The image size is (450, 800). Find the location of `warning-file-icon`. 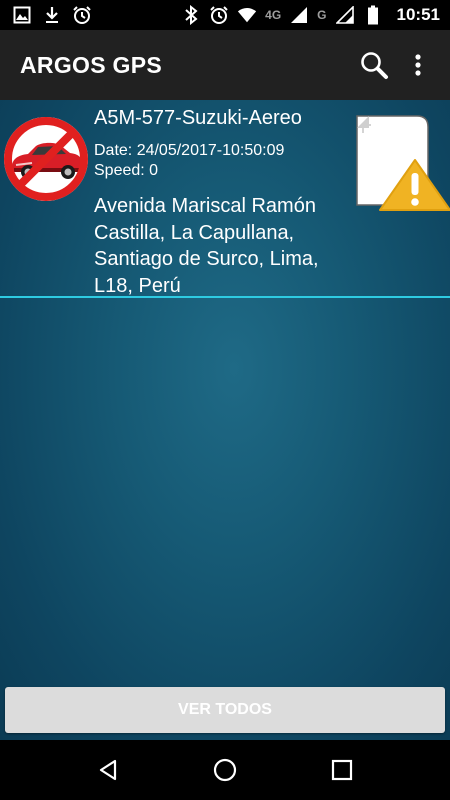

warning-file-icon is located at coordinates (402, 163).